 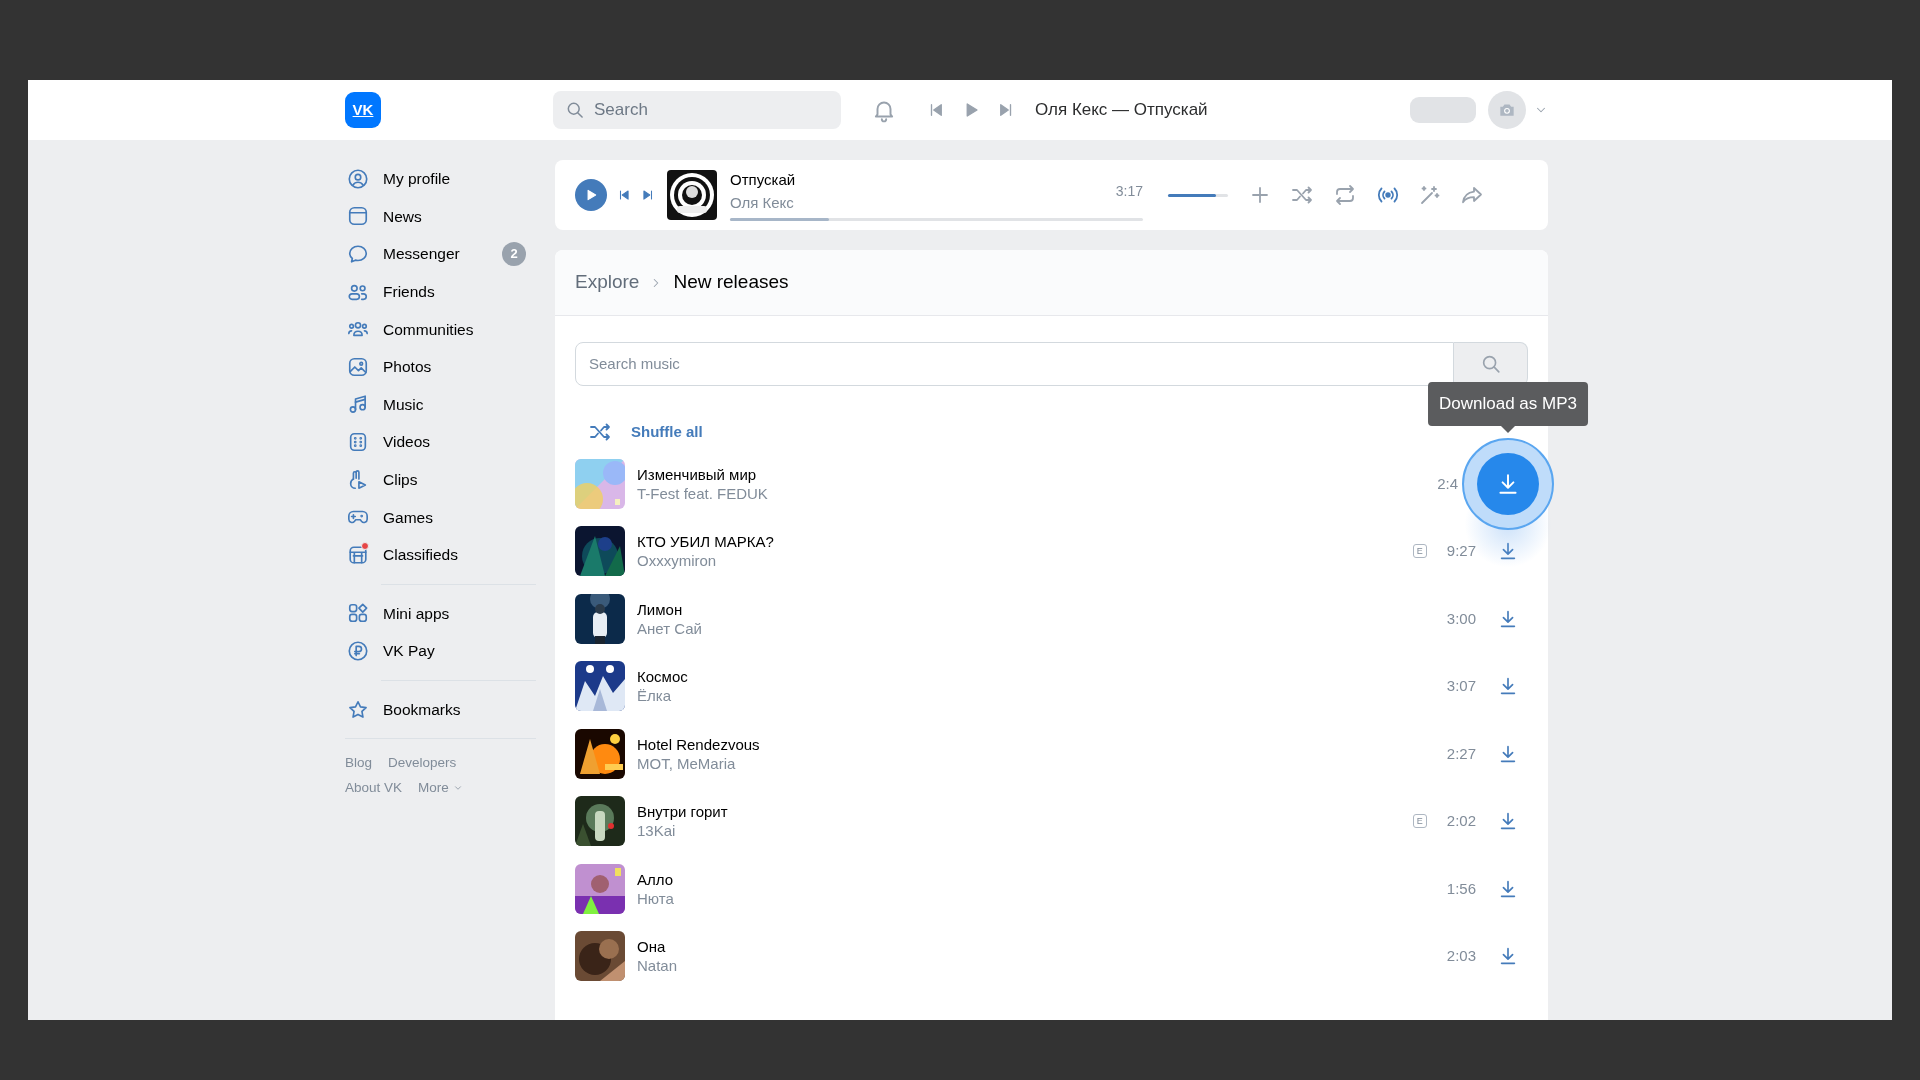 I want to click on star-icon, so click(x=358, y=709).